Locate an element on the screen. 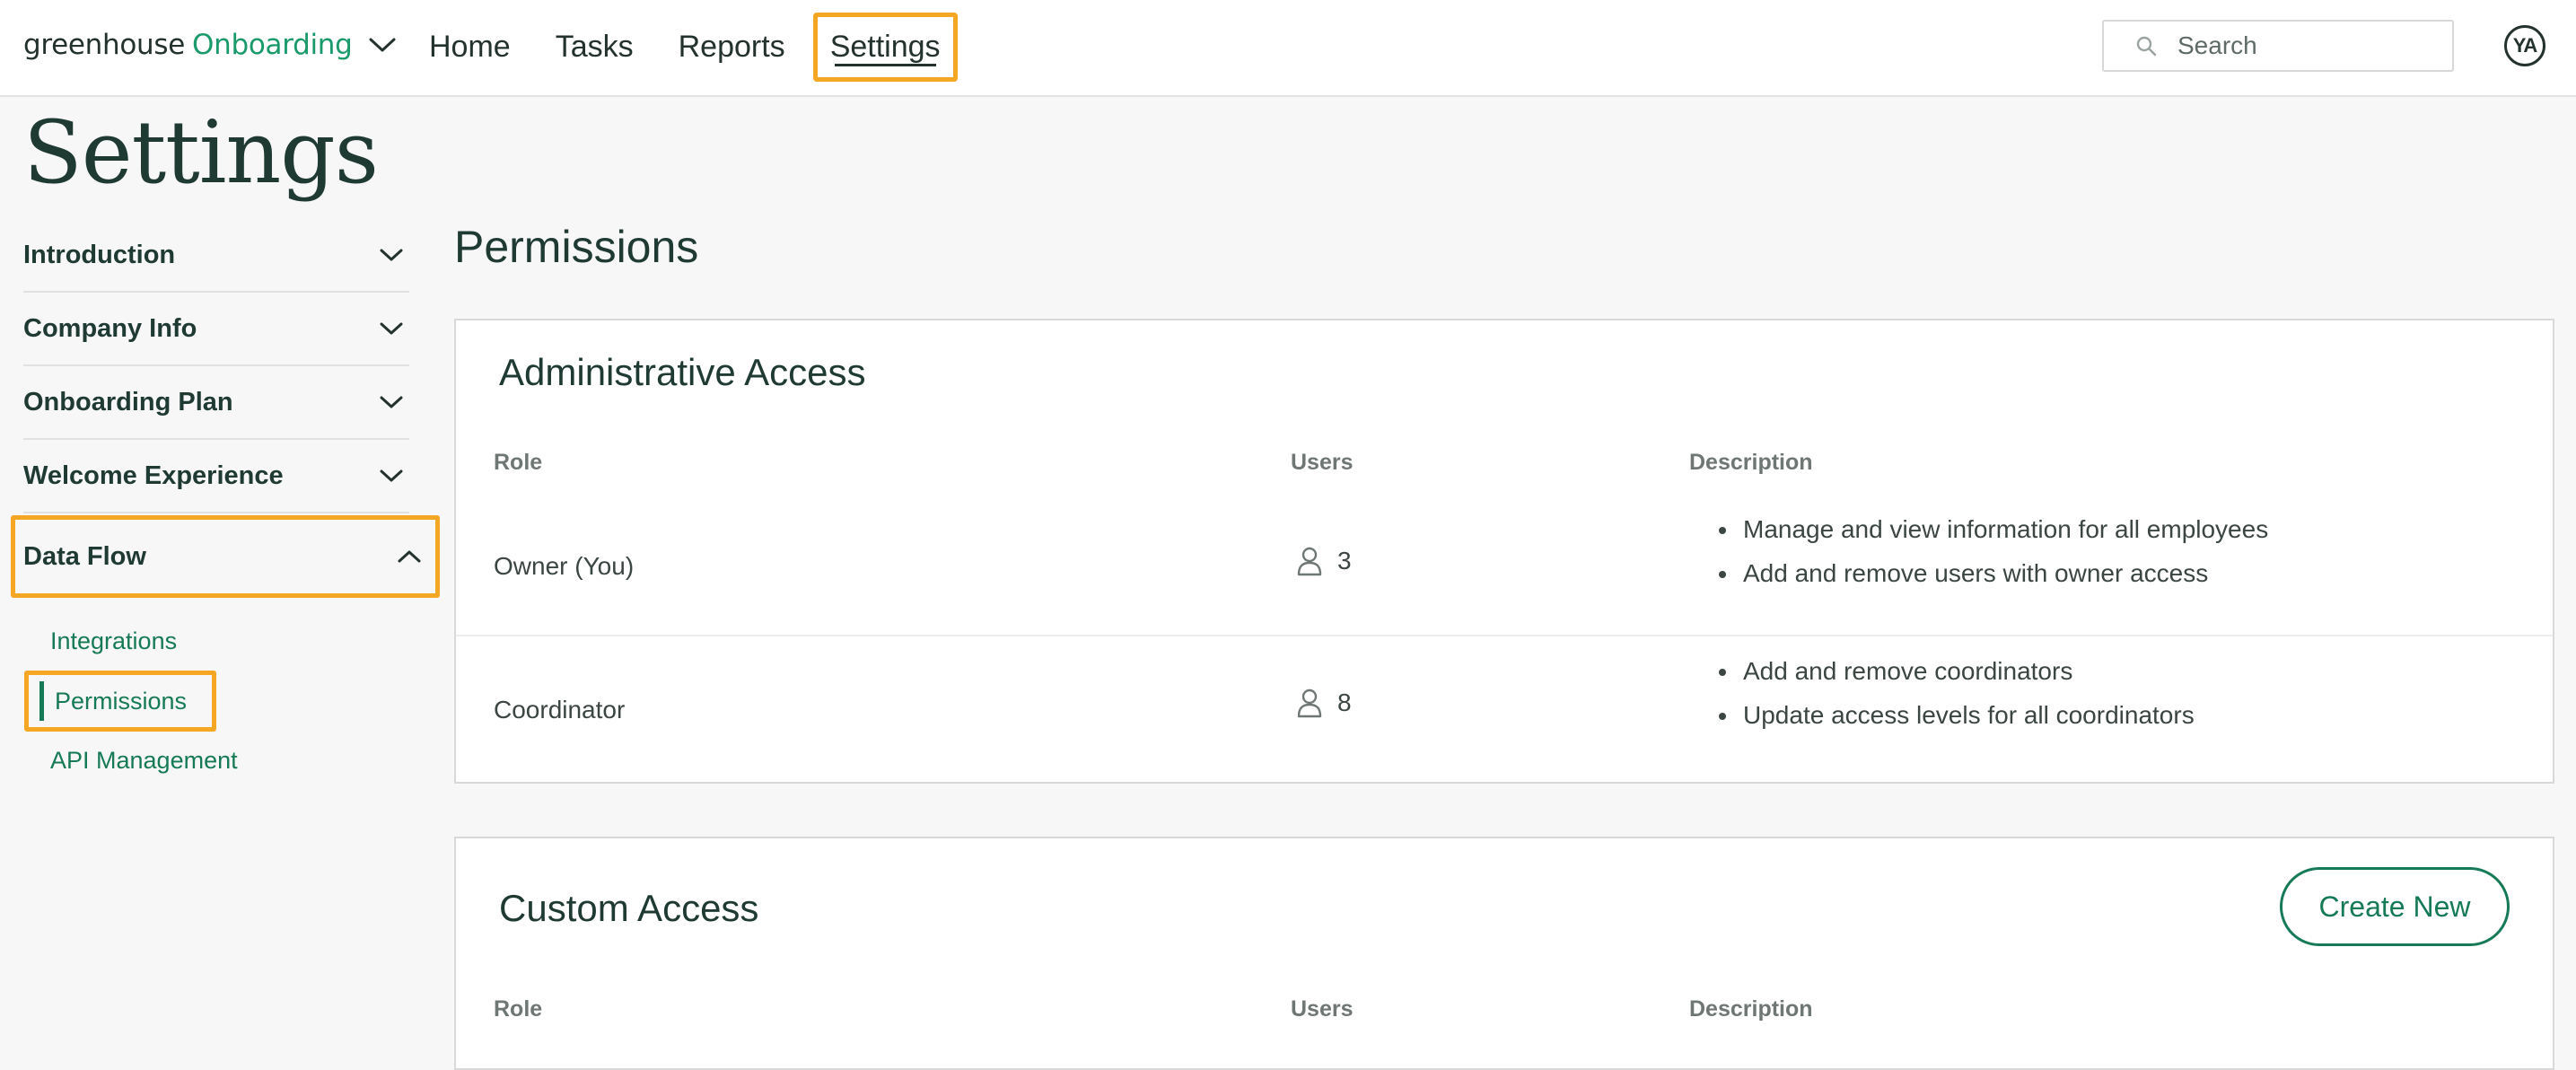 This screenshot has height=1070, width=2576. sidebar-section-label: Data Flow is located at coordinates (84, 556).